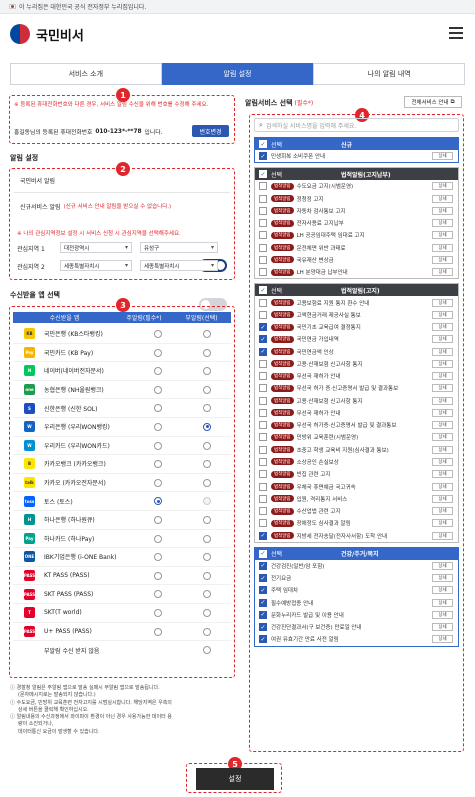  What do you see at coordinates (86, 74) in the screenshot?
I see `tab-service-intro: 서비스 소개` at bounding box center [86, 74].